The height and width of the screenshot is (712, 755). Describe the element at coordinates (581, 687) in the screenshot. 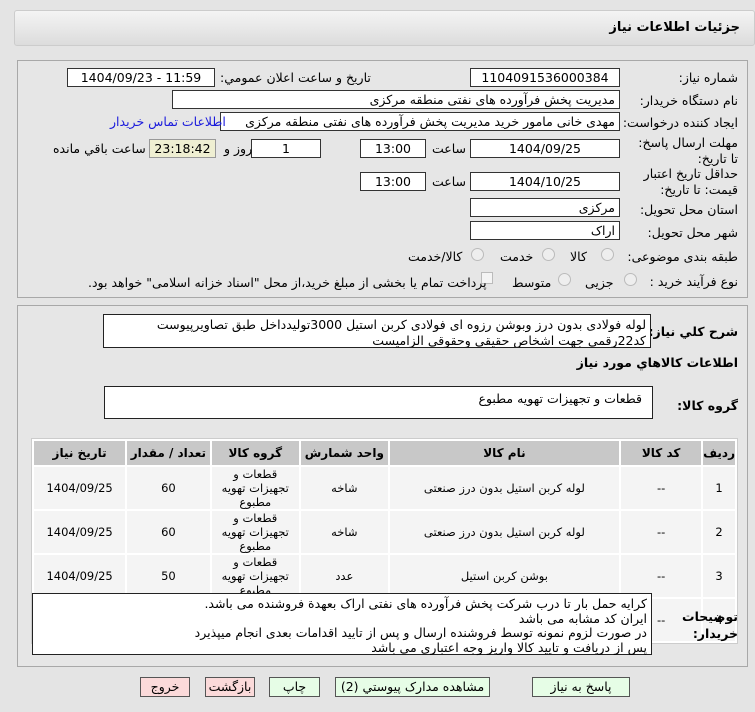

I see `reply-button: پاسخ به نیاز` at that location.